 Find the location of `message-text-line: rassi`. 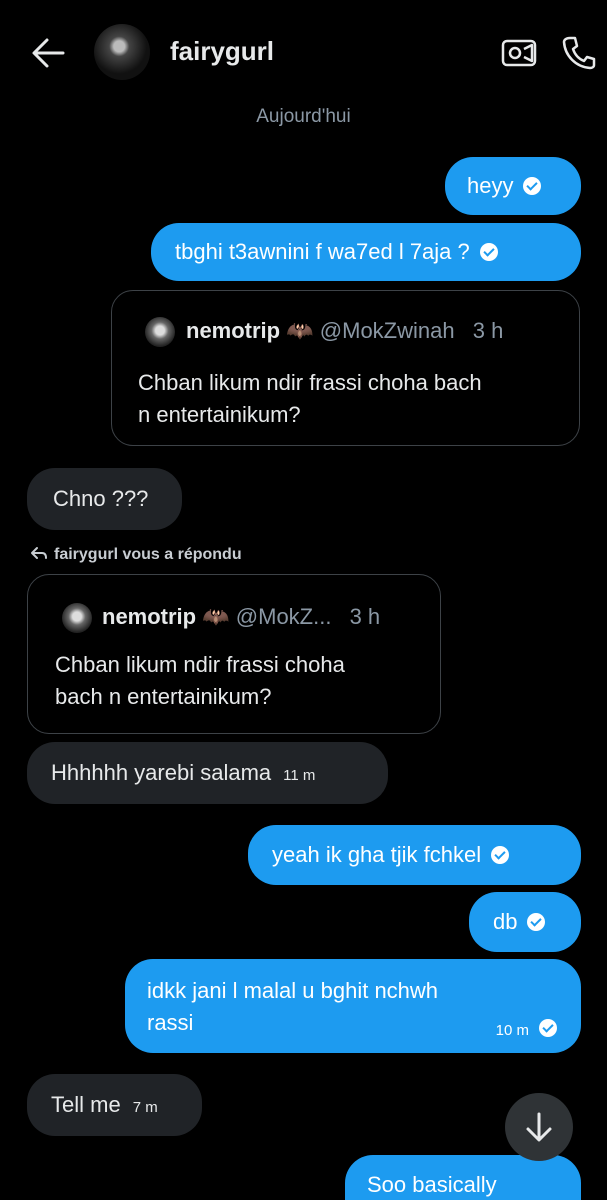

message-text-line: rassi is located at coordinates (170, 1022).